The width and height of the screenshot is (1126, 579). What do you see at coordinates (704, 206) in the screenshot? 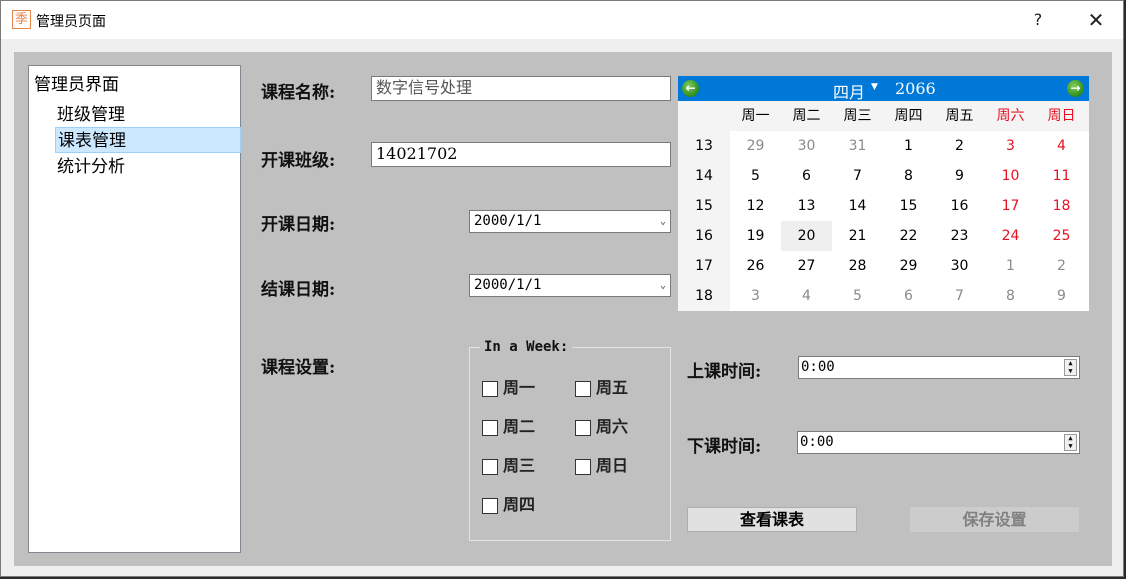
I see `week-number: 15` at bounding box center [704, 206].